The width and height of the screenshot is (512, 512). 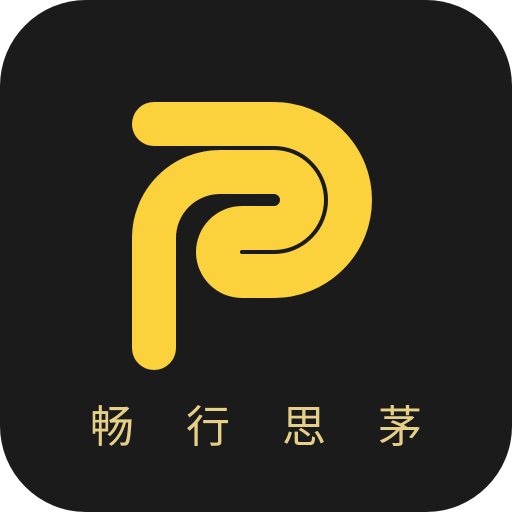 What do you see at coordinates (282, 427) in the screenshot?
I see `app-name: 畅行思茅` at bounding box center [282, 427].